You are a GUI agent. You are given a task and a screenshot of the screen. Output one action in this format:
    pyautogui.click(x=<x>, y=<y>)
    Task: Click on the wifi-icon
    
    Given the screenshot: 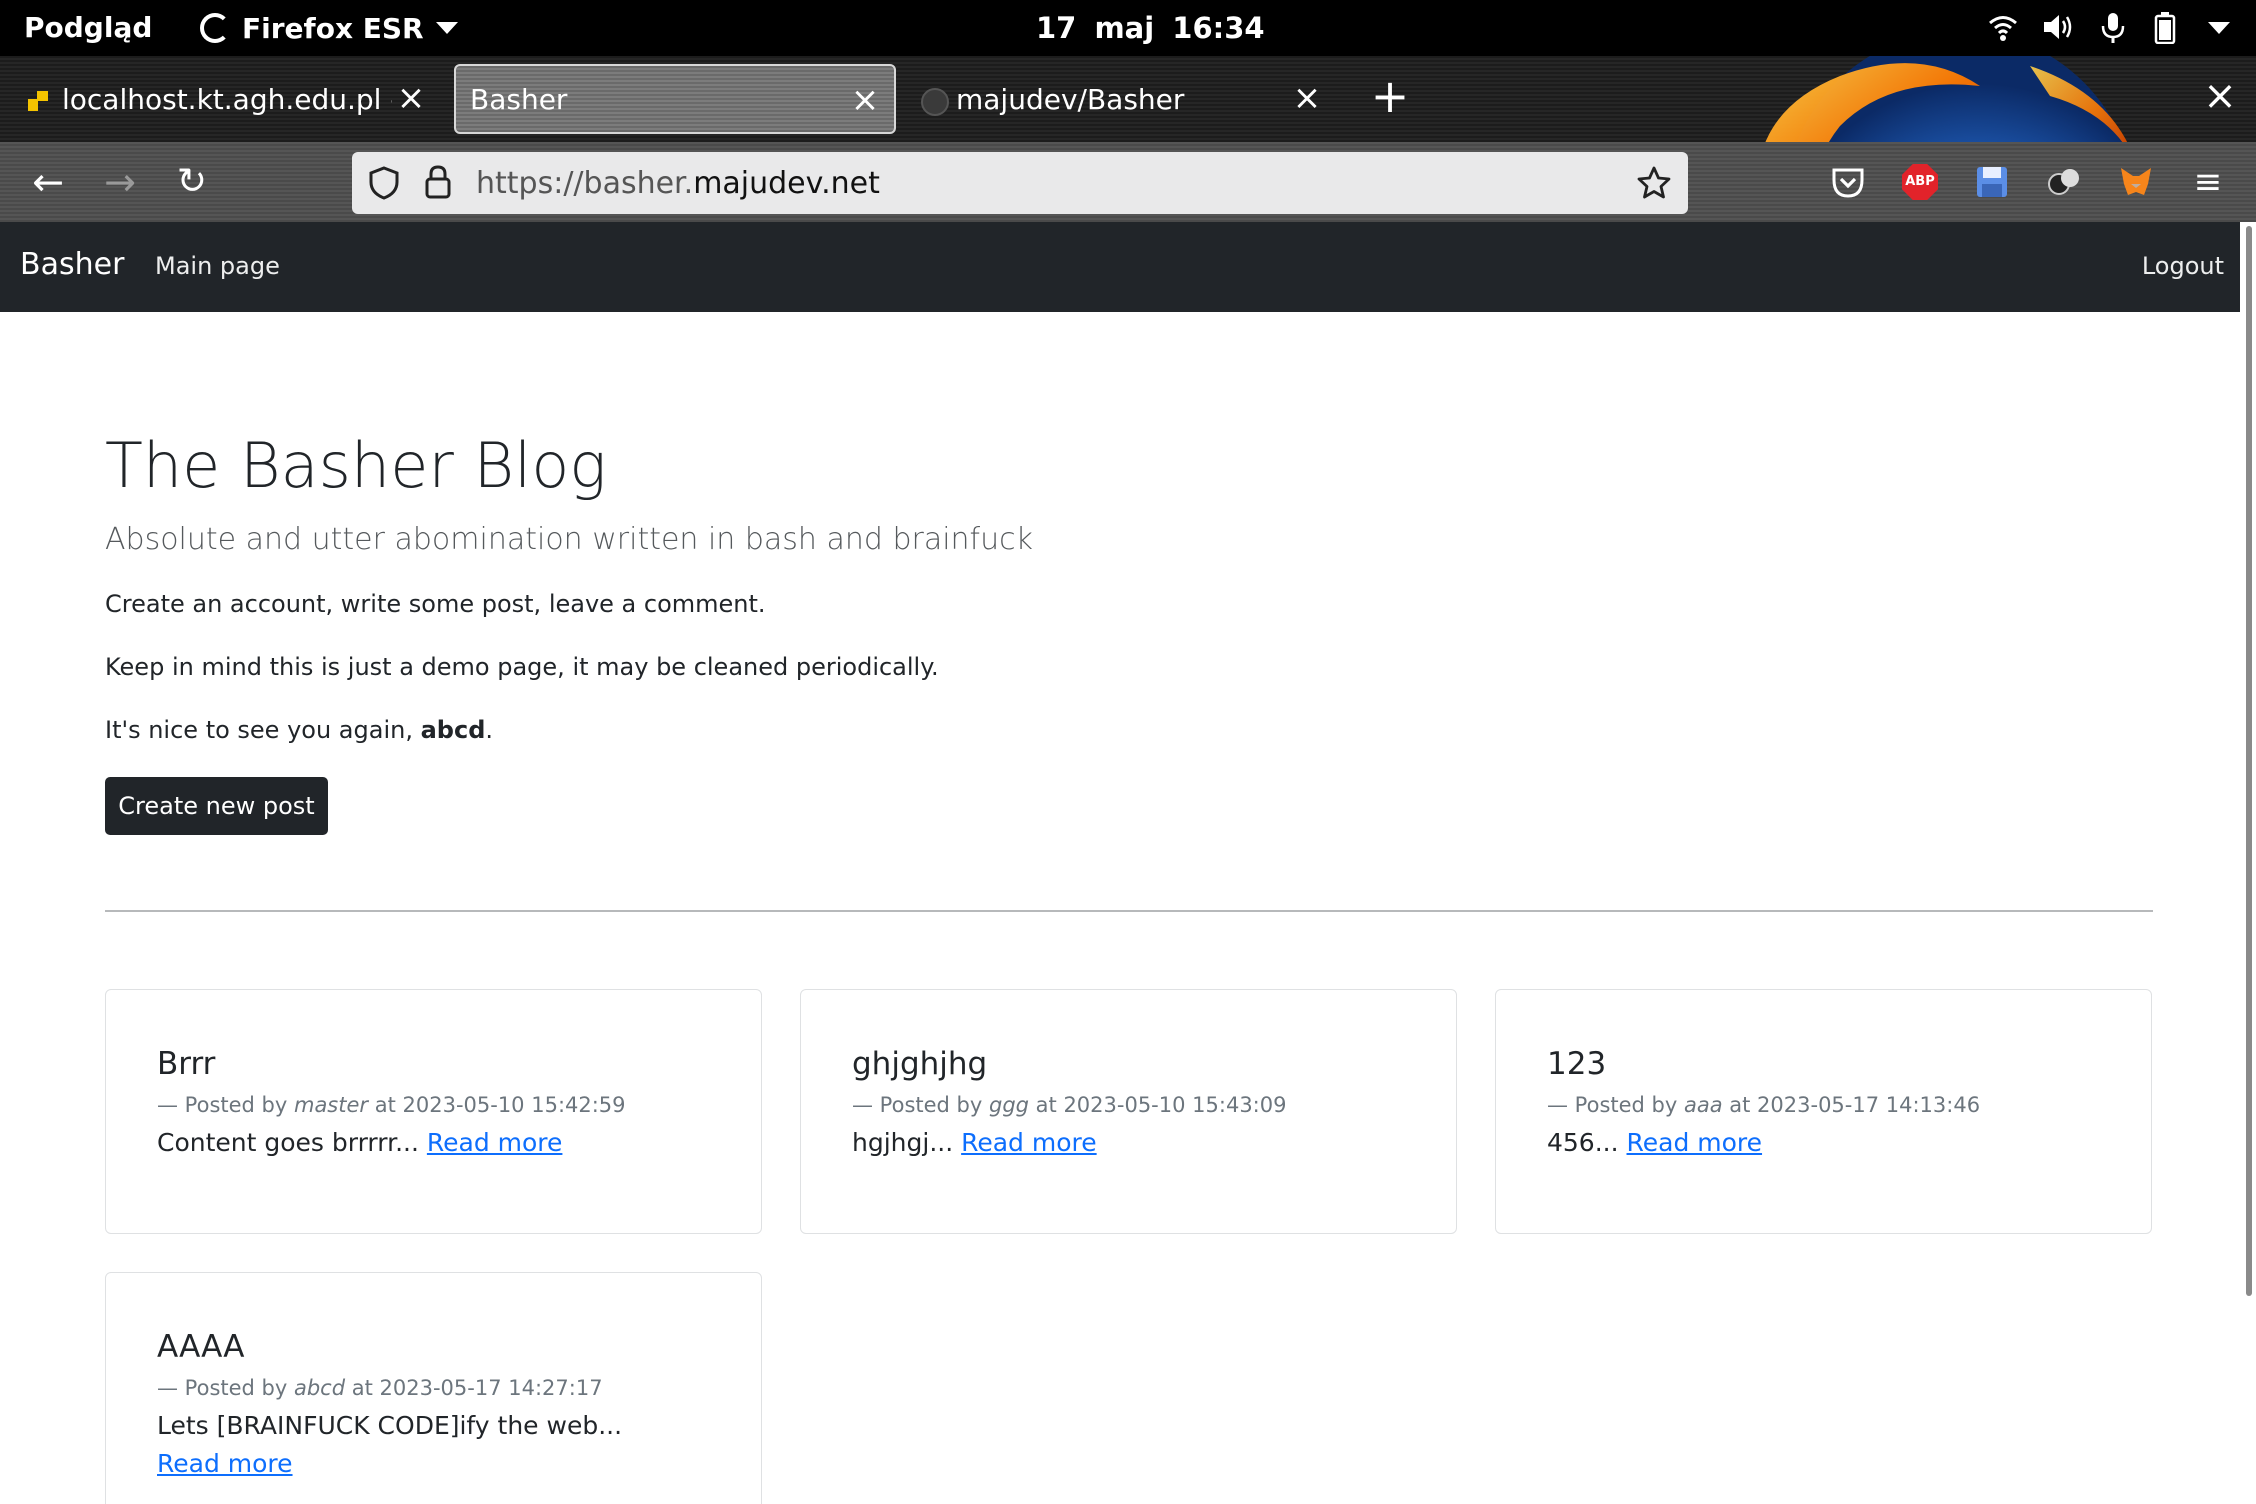 What is the action you would take?
    pyautogui.click(x=2003, y=28)
    